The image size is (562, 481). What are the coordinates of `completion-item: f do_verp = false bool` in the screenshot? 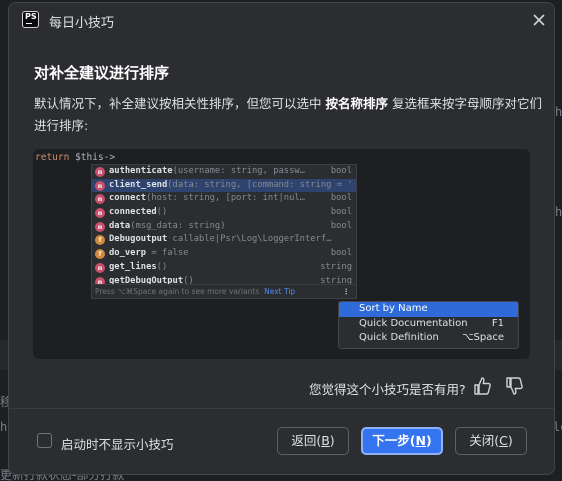 It's located at (224, 254).